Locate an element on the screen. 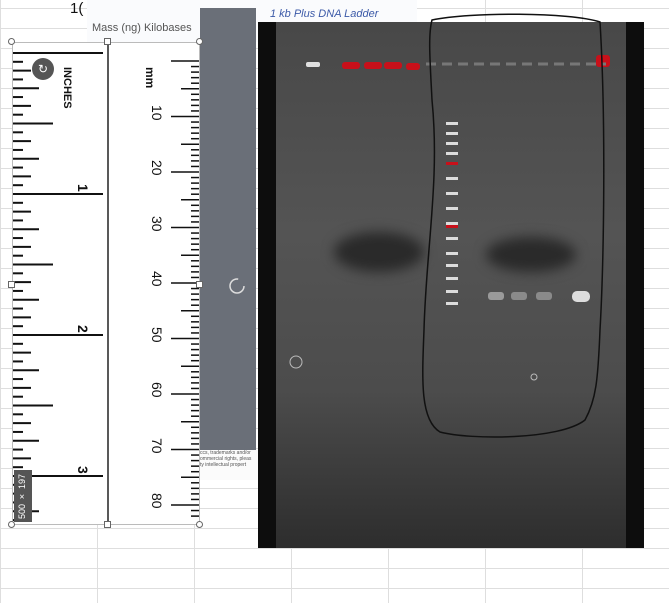 The width and height of the screenshot is (669, 603). resize-handle-bottom-left is located at coordinates (11, 524).